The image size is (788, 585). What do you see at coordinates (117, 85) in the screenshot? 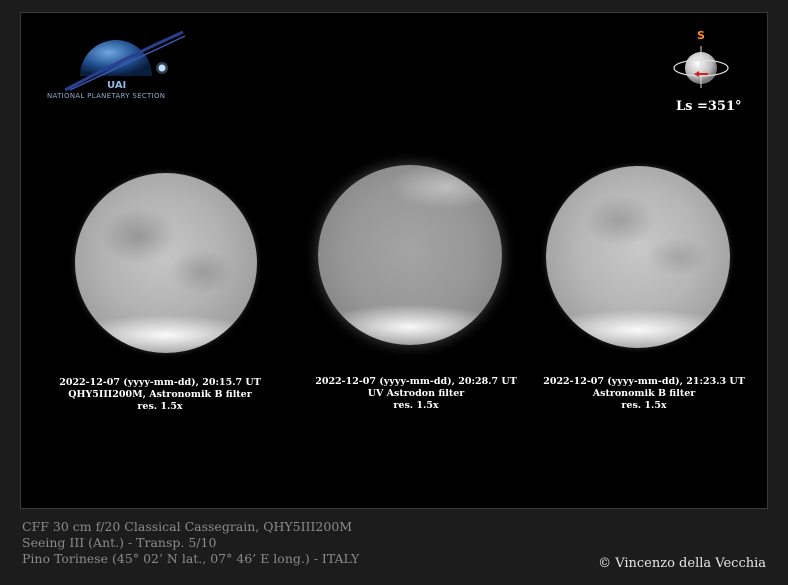
I see `logo-acronym: UAI` at bounding box center [117, 85].